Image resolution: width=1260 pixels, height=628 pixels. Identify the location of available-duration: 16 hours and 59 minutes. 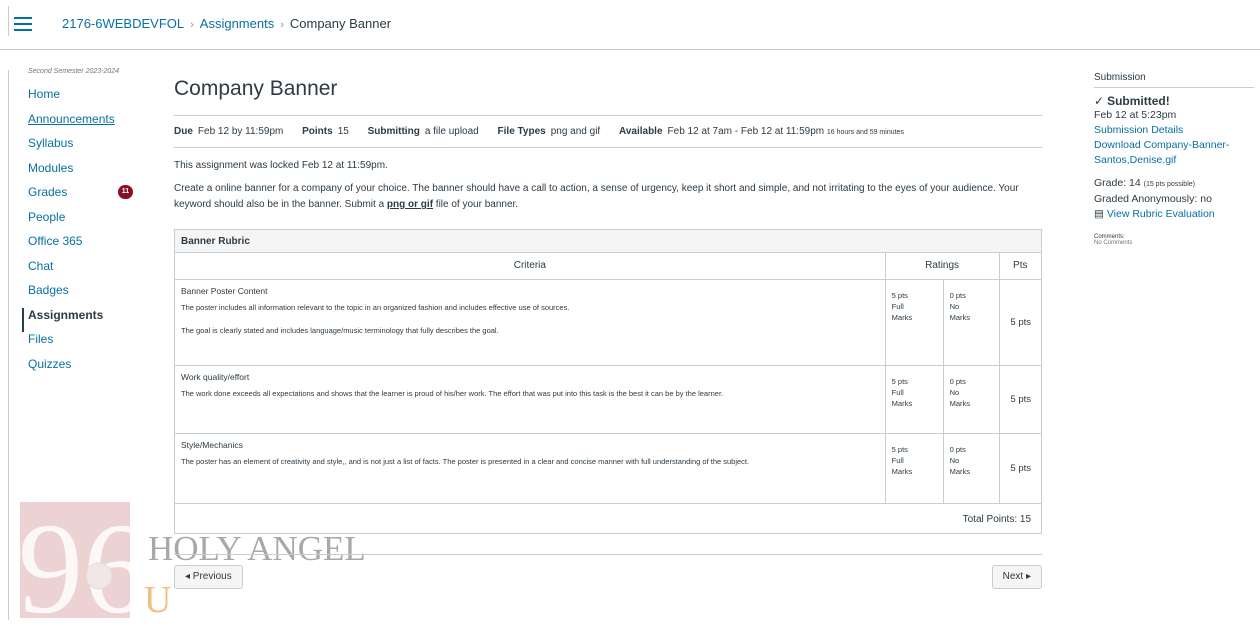
(865, 132).